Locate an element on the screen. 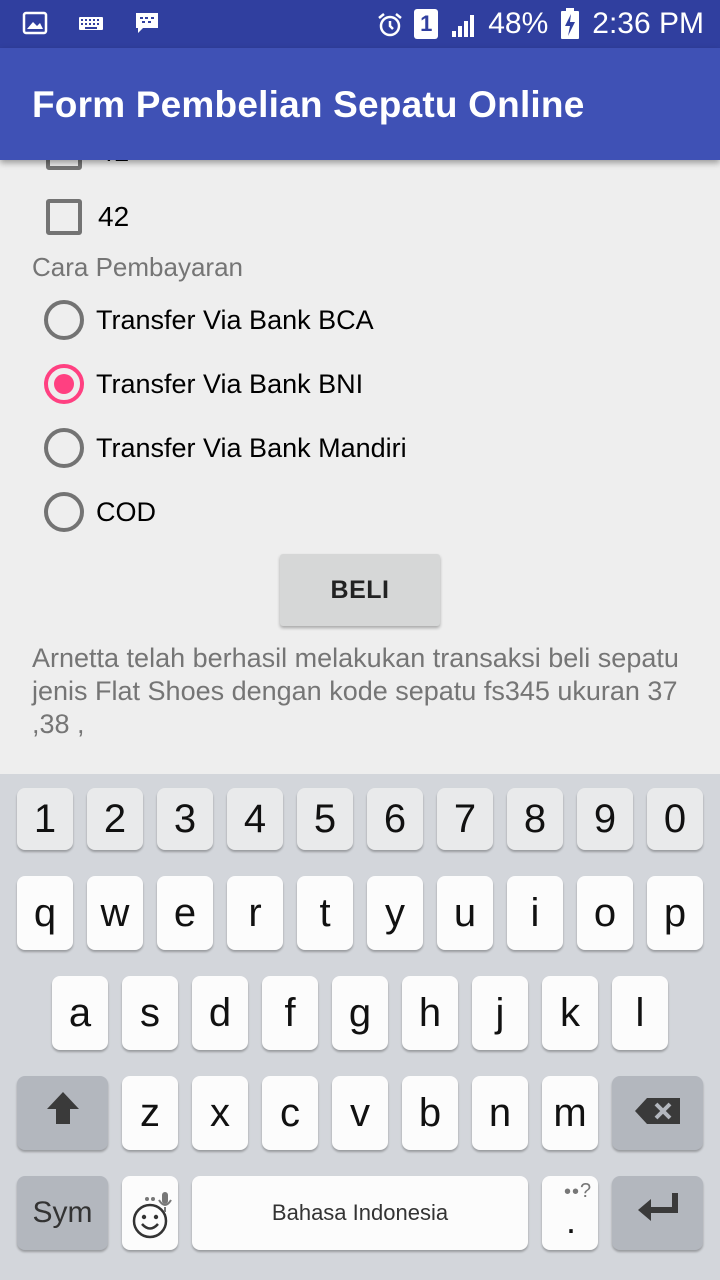  key-x: x is located at coordinates (220, 1113).